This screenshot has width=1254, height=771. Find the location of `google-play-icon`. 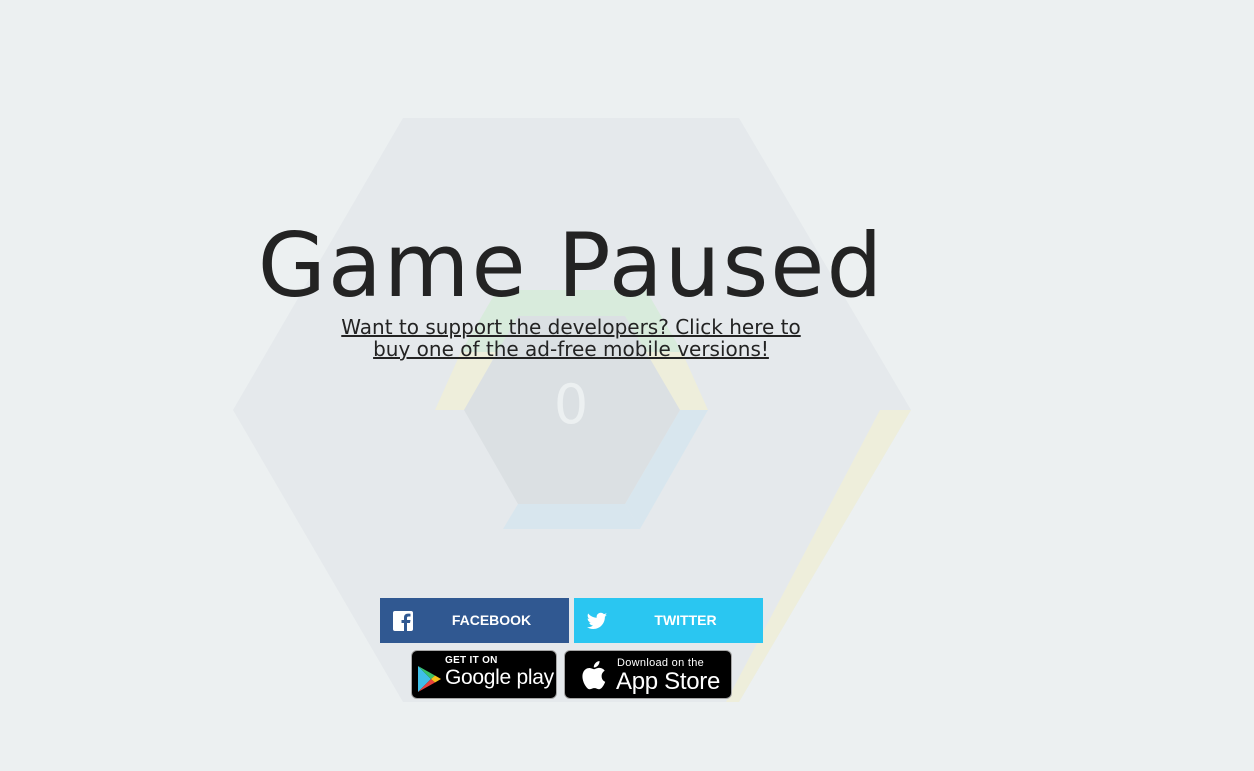

google-play-icon is located at coordinates (429, 679).